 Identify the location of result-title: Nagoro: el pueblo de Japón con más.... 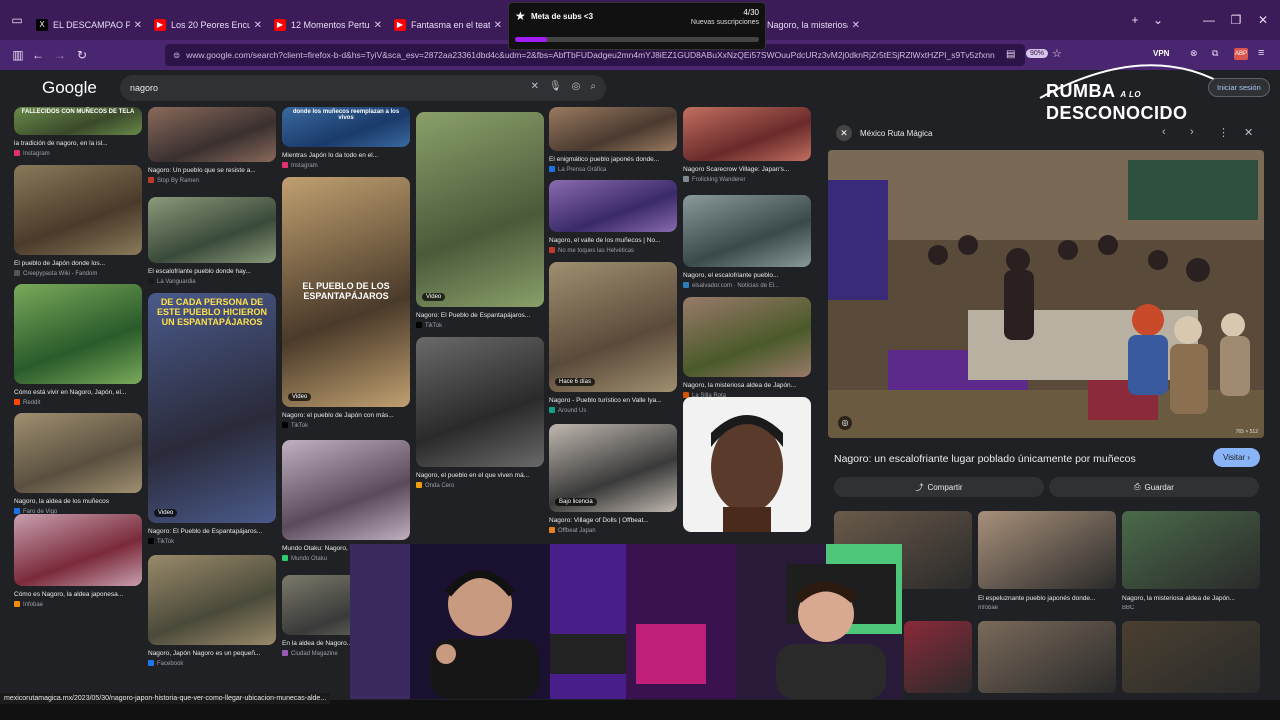
(346, 415).